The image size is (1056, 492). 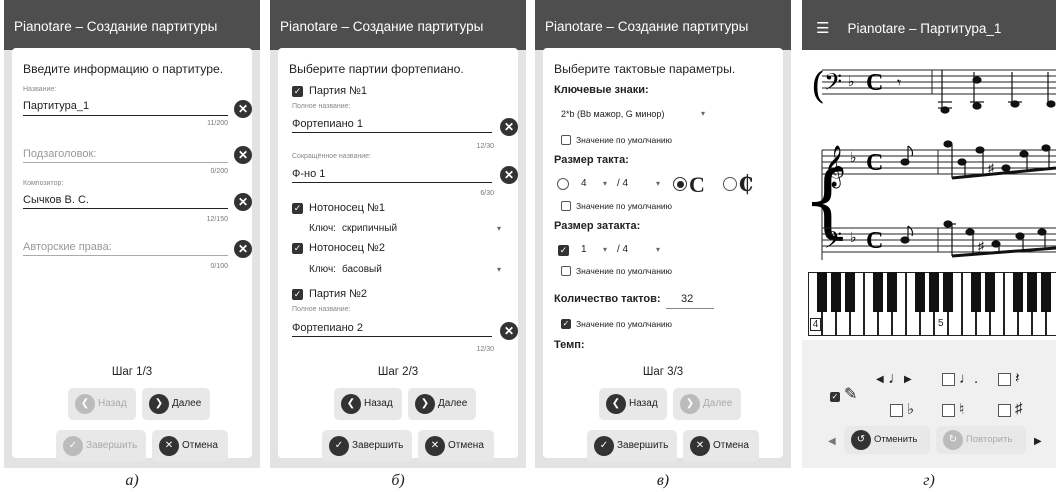 I want to click on step-indicator: Шаг 3/3, so click(x=663, y=372).